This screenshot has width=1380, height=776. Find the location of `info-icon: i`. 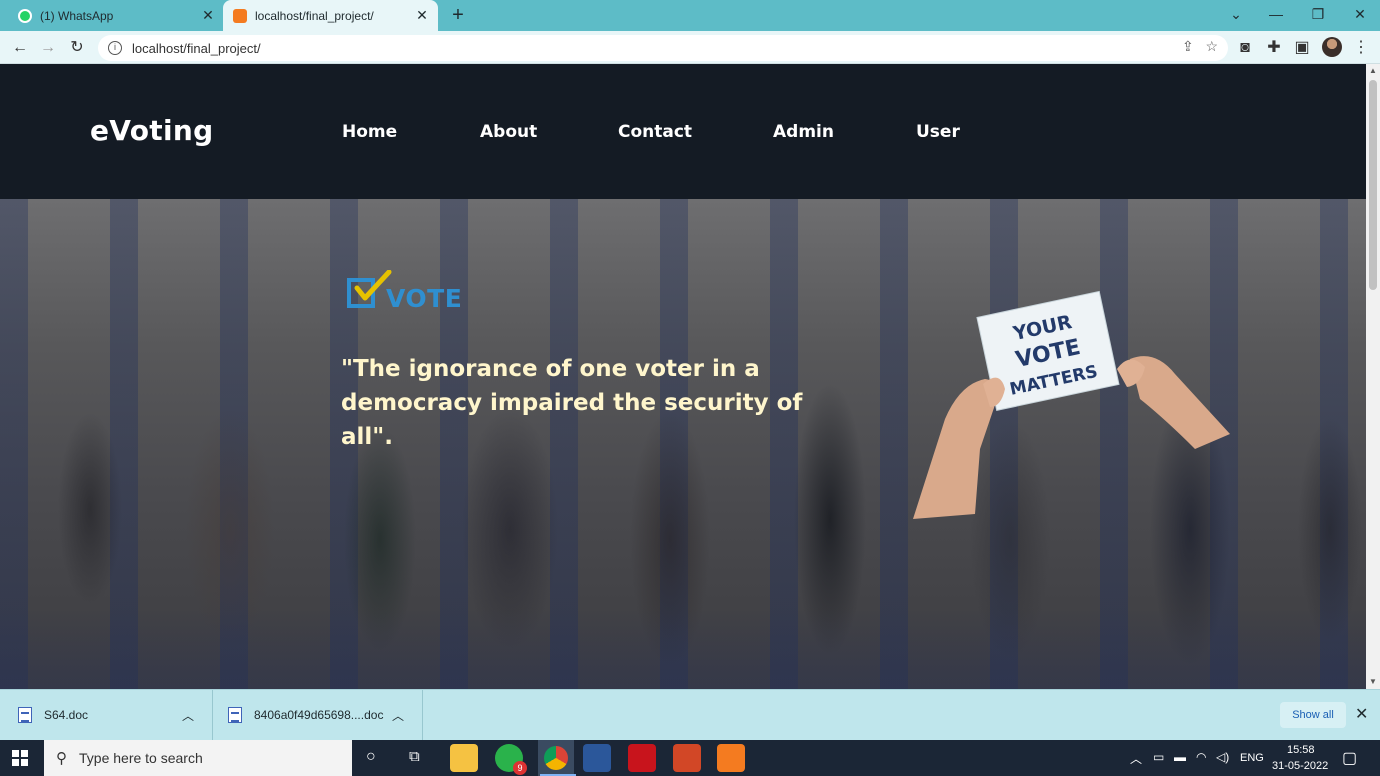

info-icon: i is located at coordinates (115, 48).